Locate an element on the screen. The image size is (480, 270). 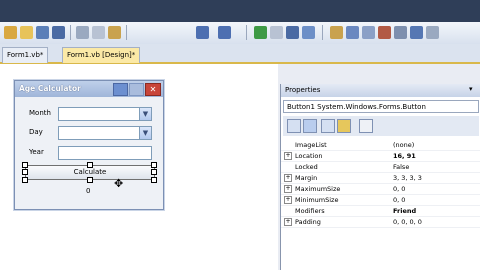
property-name: ImageList is located at coordinates (311, 145).